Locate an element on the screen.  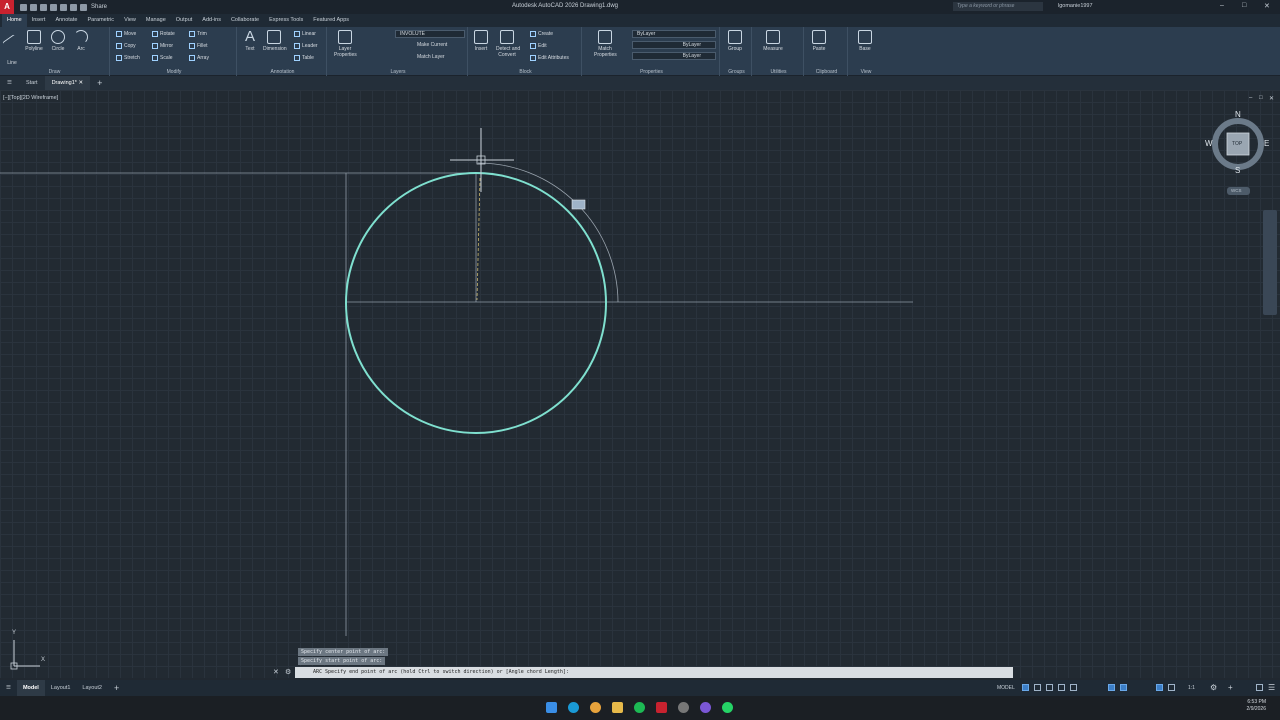
color-dropdown: ByLayer is located at coordinates (674, 34).